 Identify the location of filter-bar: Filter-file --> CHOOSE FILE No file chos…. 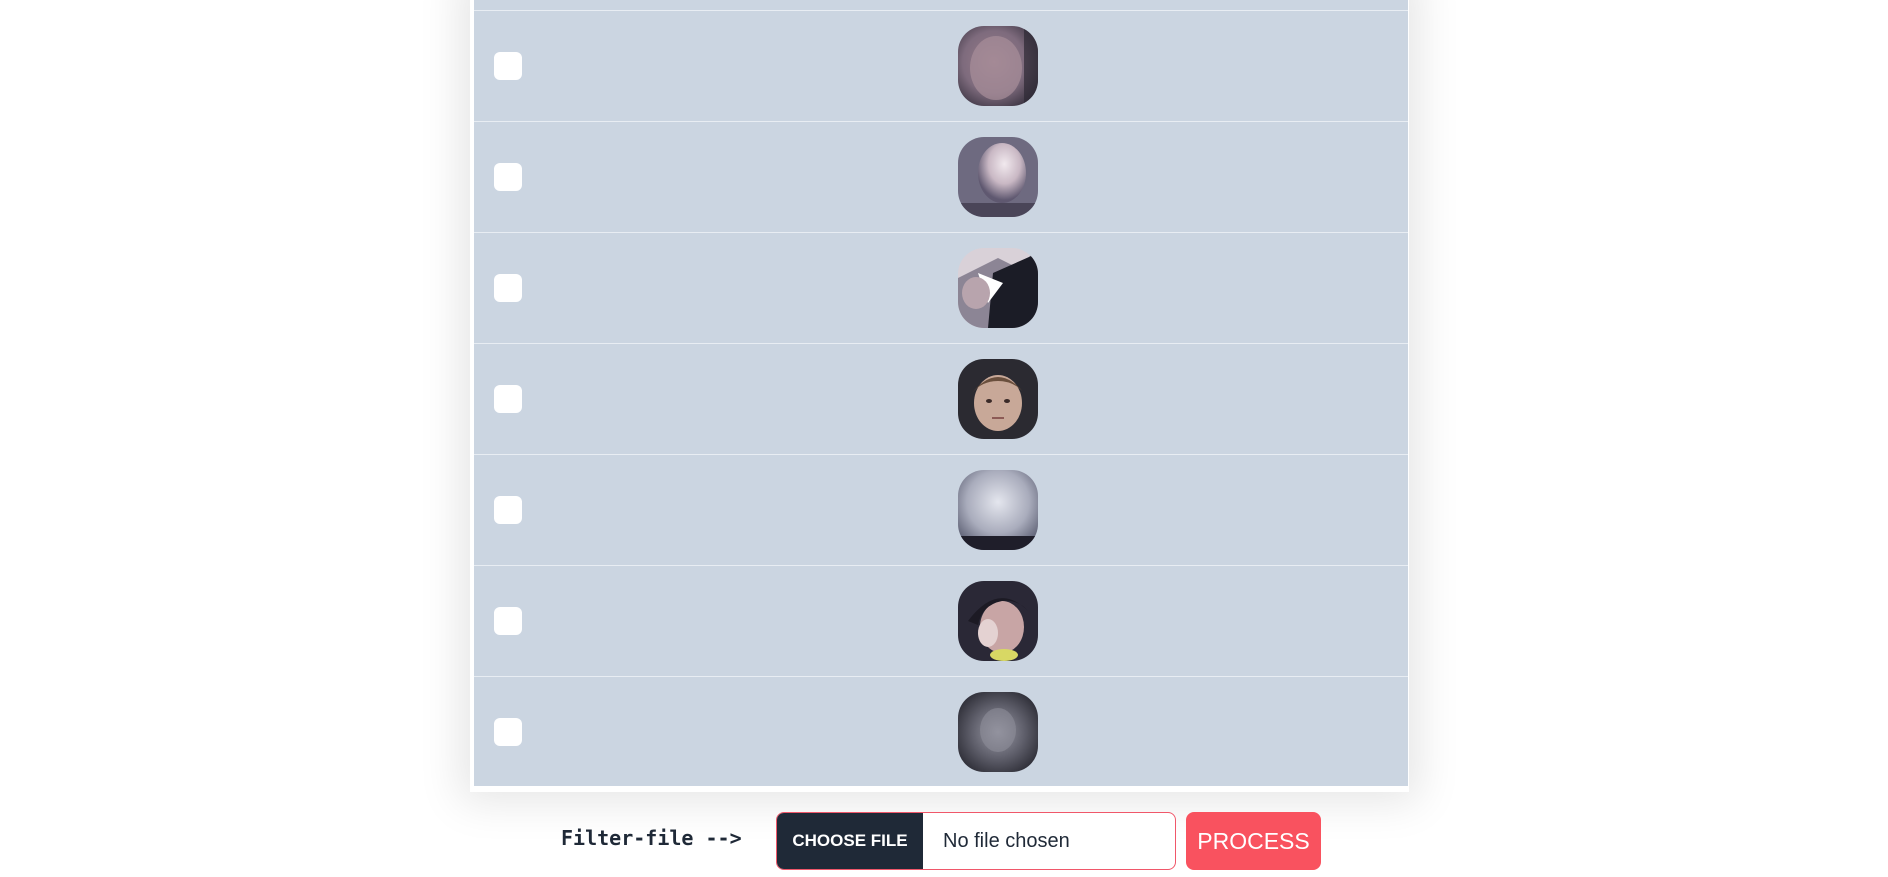
(944, 842).